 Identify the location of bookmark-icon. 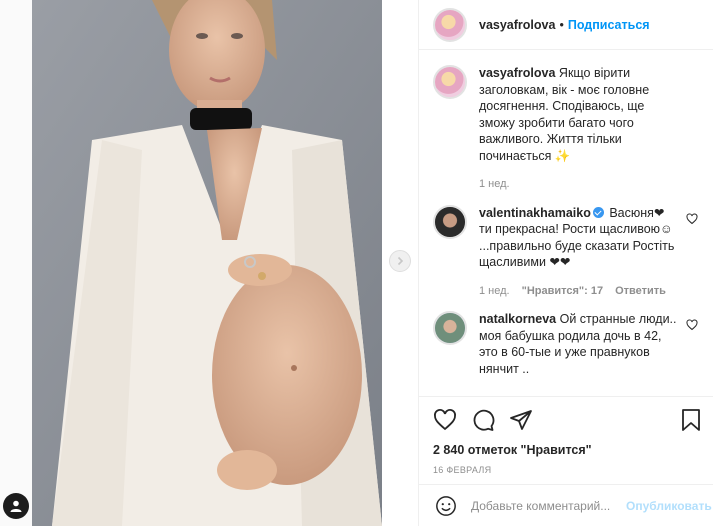
(691, 420).